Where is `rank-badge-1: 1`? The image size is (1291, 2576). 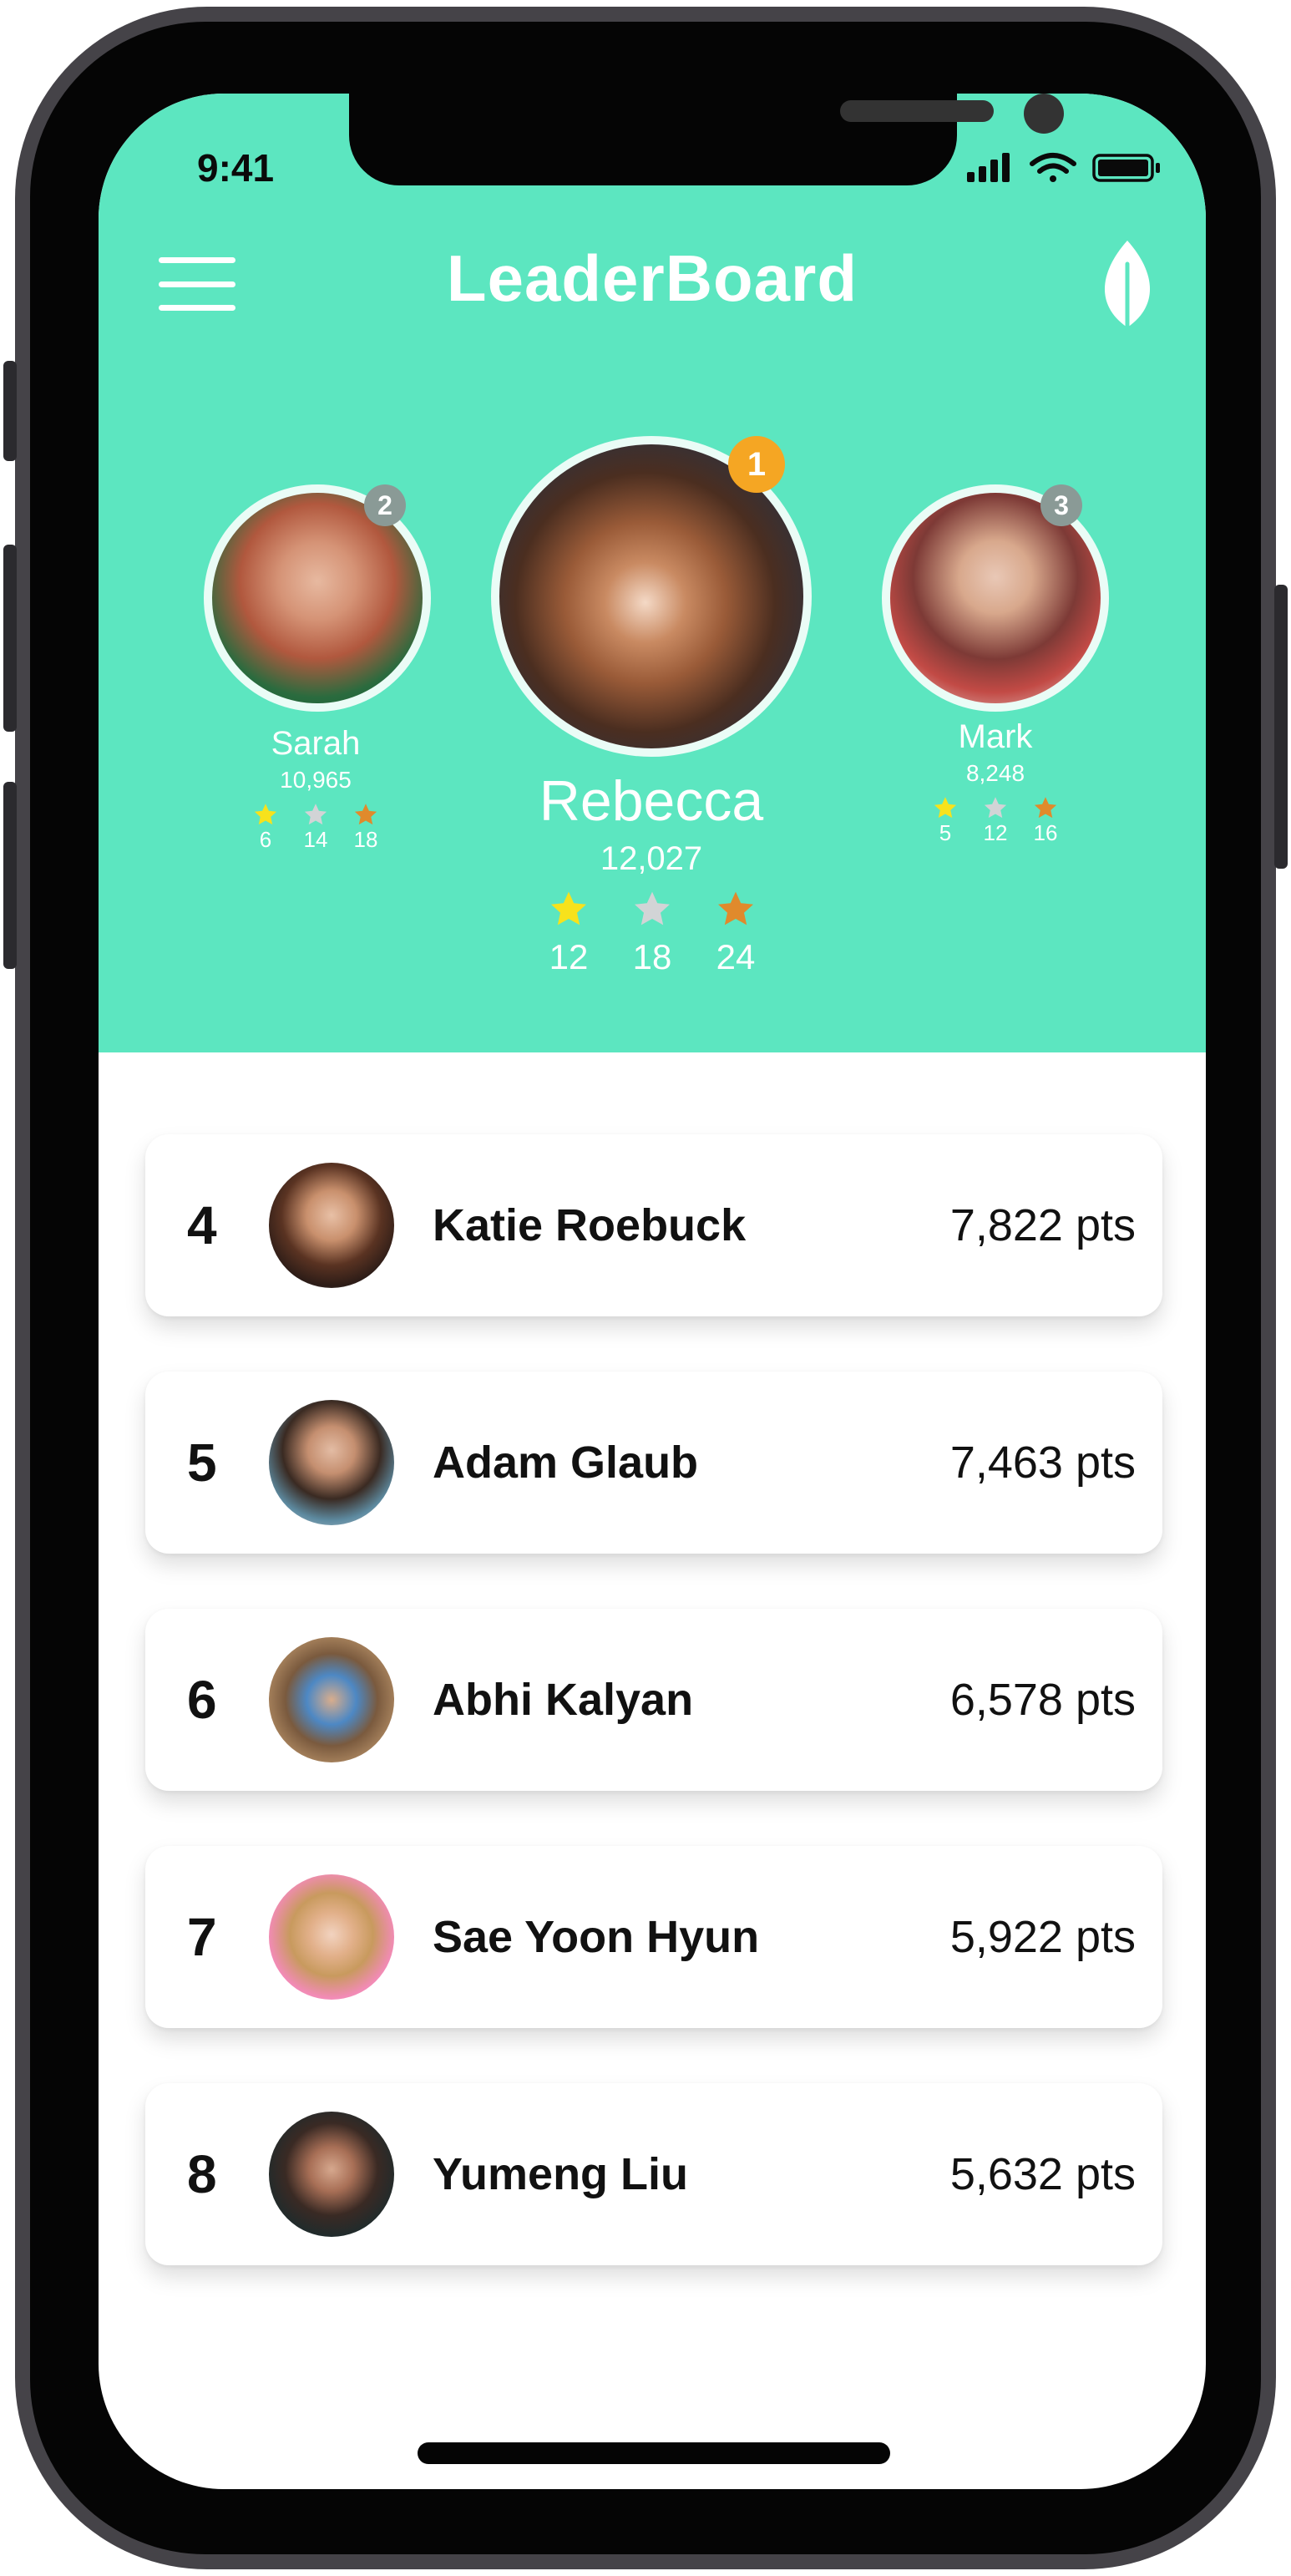
rank-badge-1: 1 is located at coordinates (756, 464).